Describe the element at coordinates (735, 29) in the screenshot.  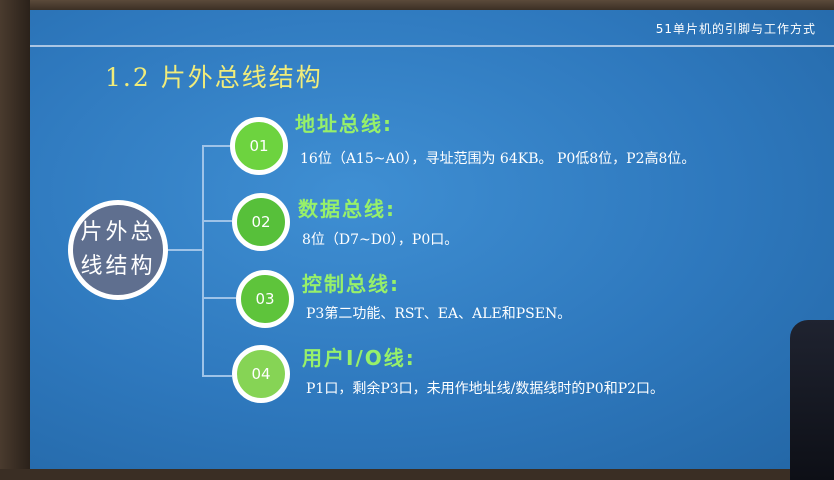
I see `course-title: 51单片机的引脚与工作方式` at that location.